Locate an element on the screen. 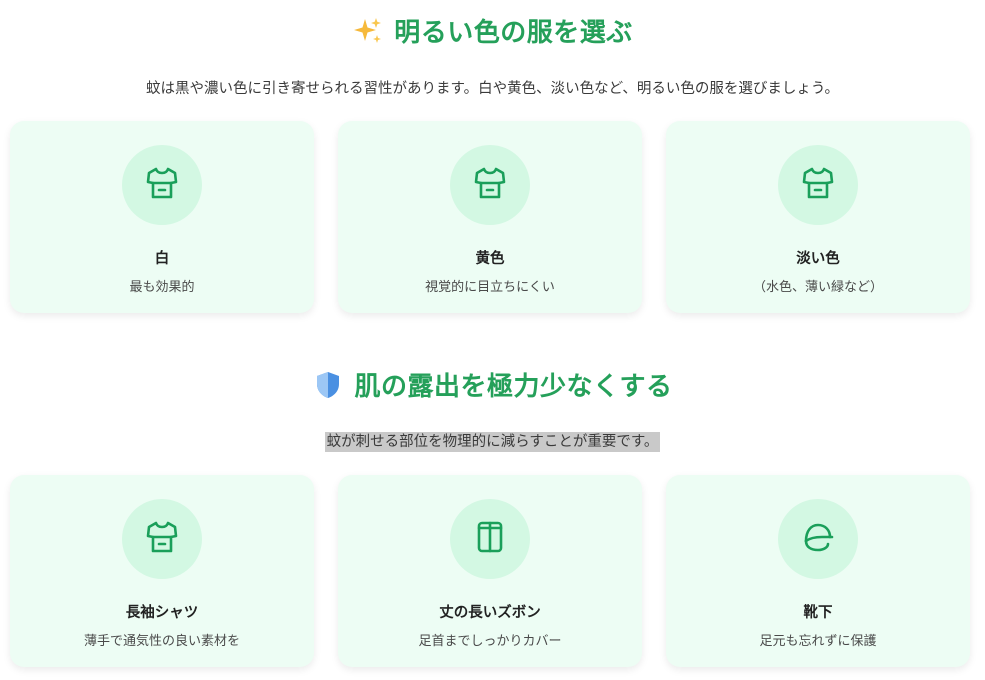 The image size is (985, 680). card-subtitle: 足首までしっかりカバー is located at coordinates (490, 641).